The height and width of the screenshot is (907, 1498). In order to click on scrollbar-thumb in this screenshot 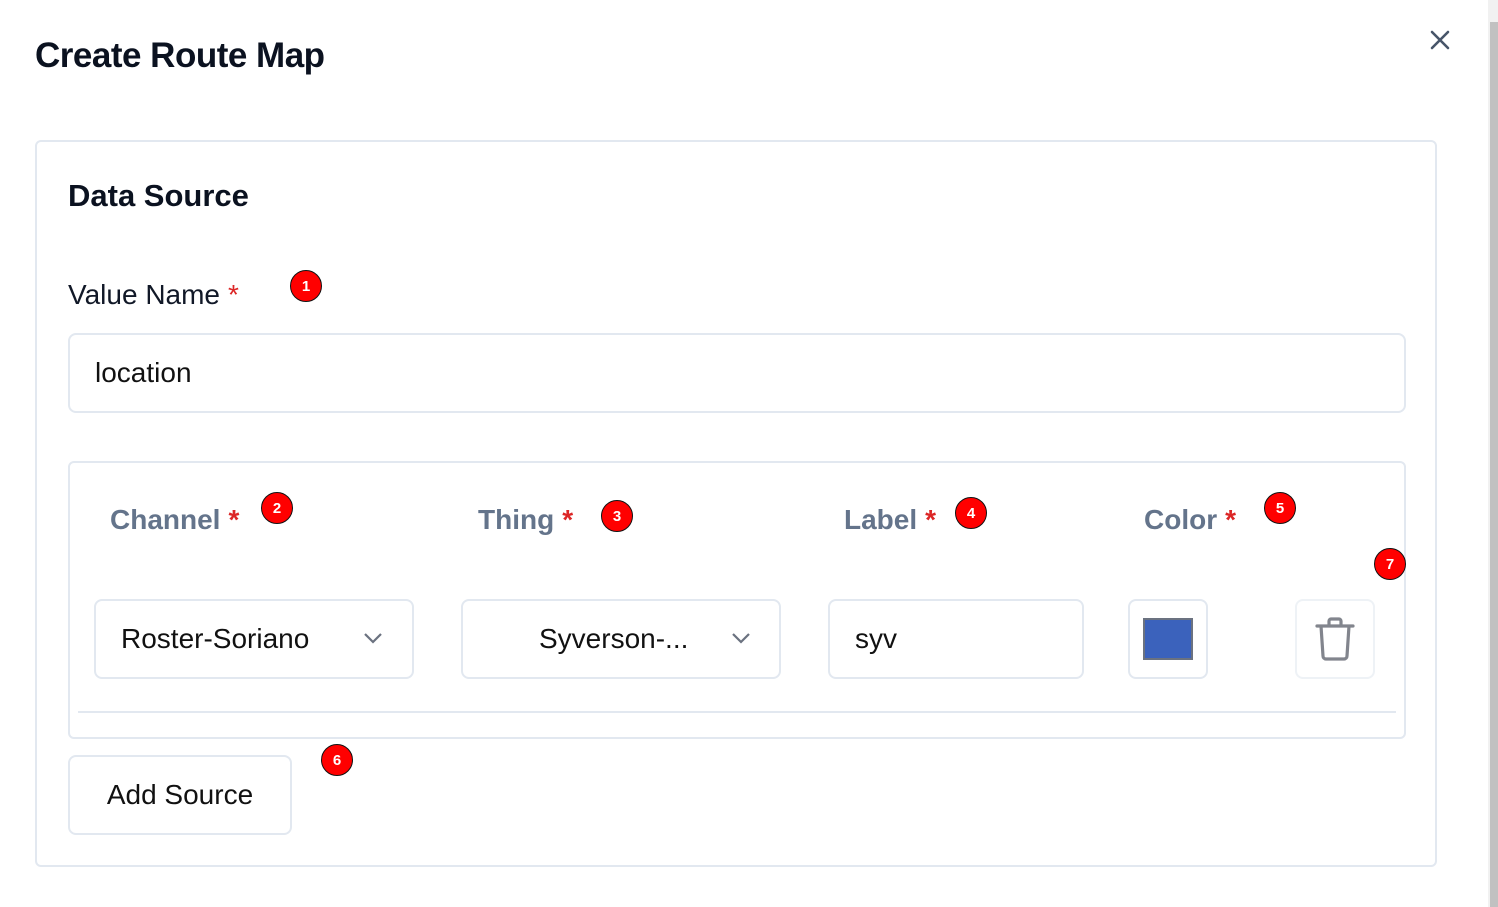, I will do `click(1494, 464)`.